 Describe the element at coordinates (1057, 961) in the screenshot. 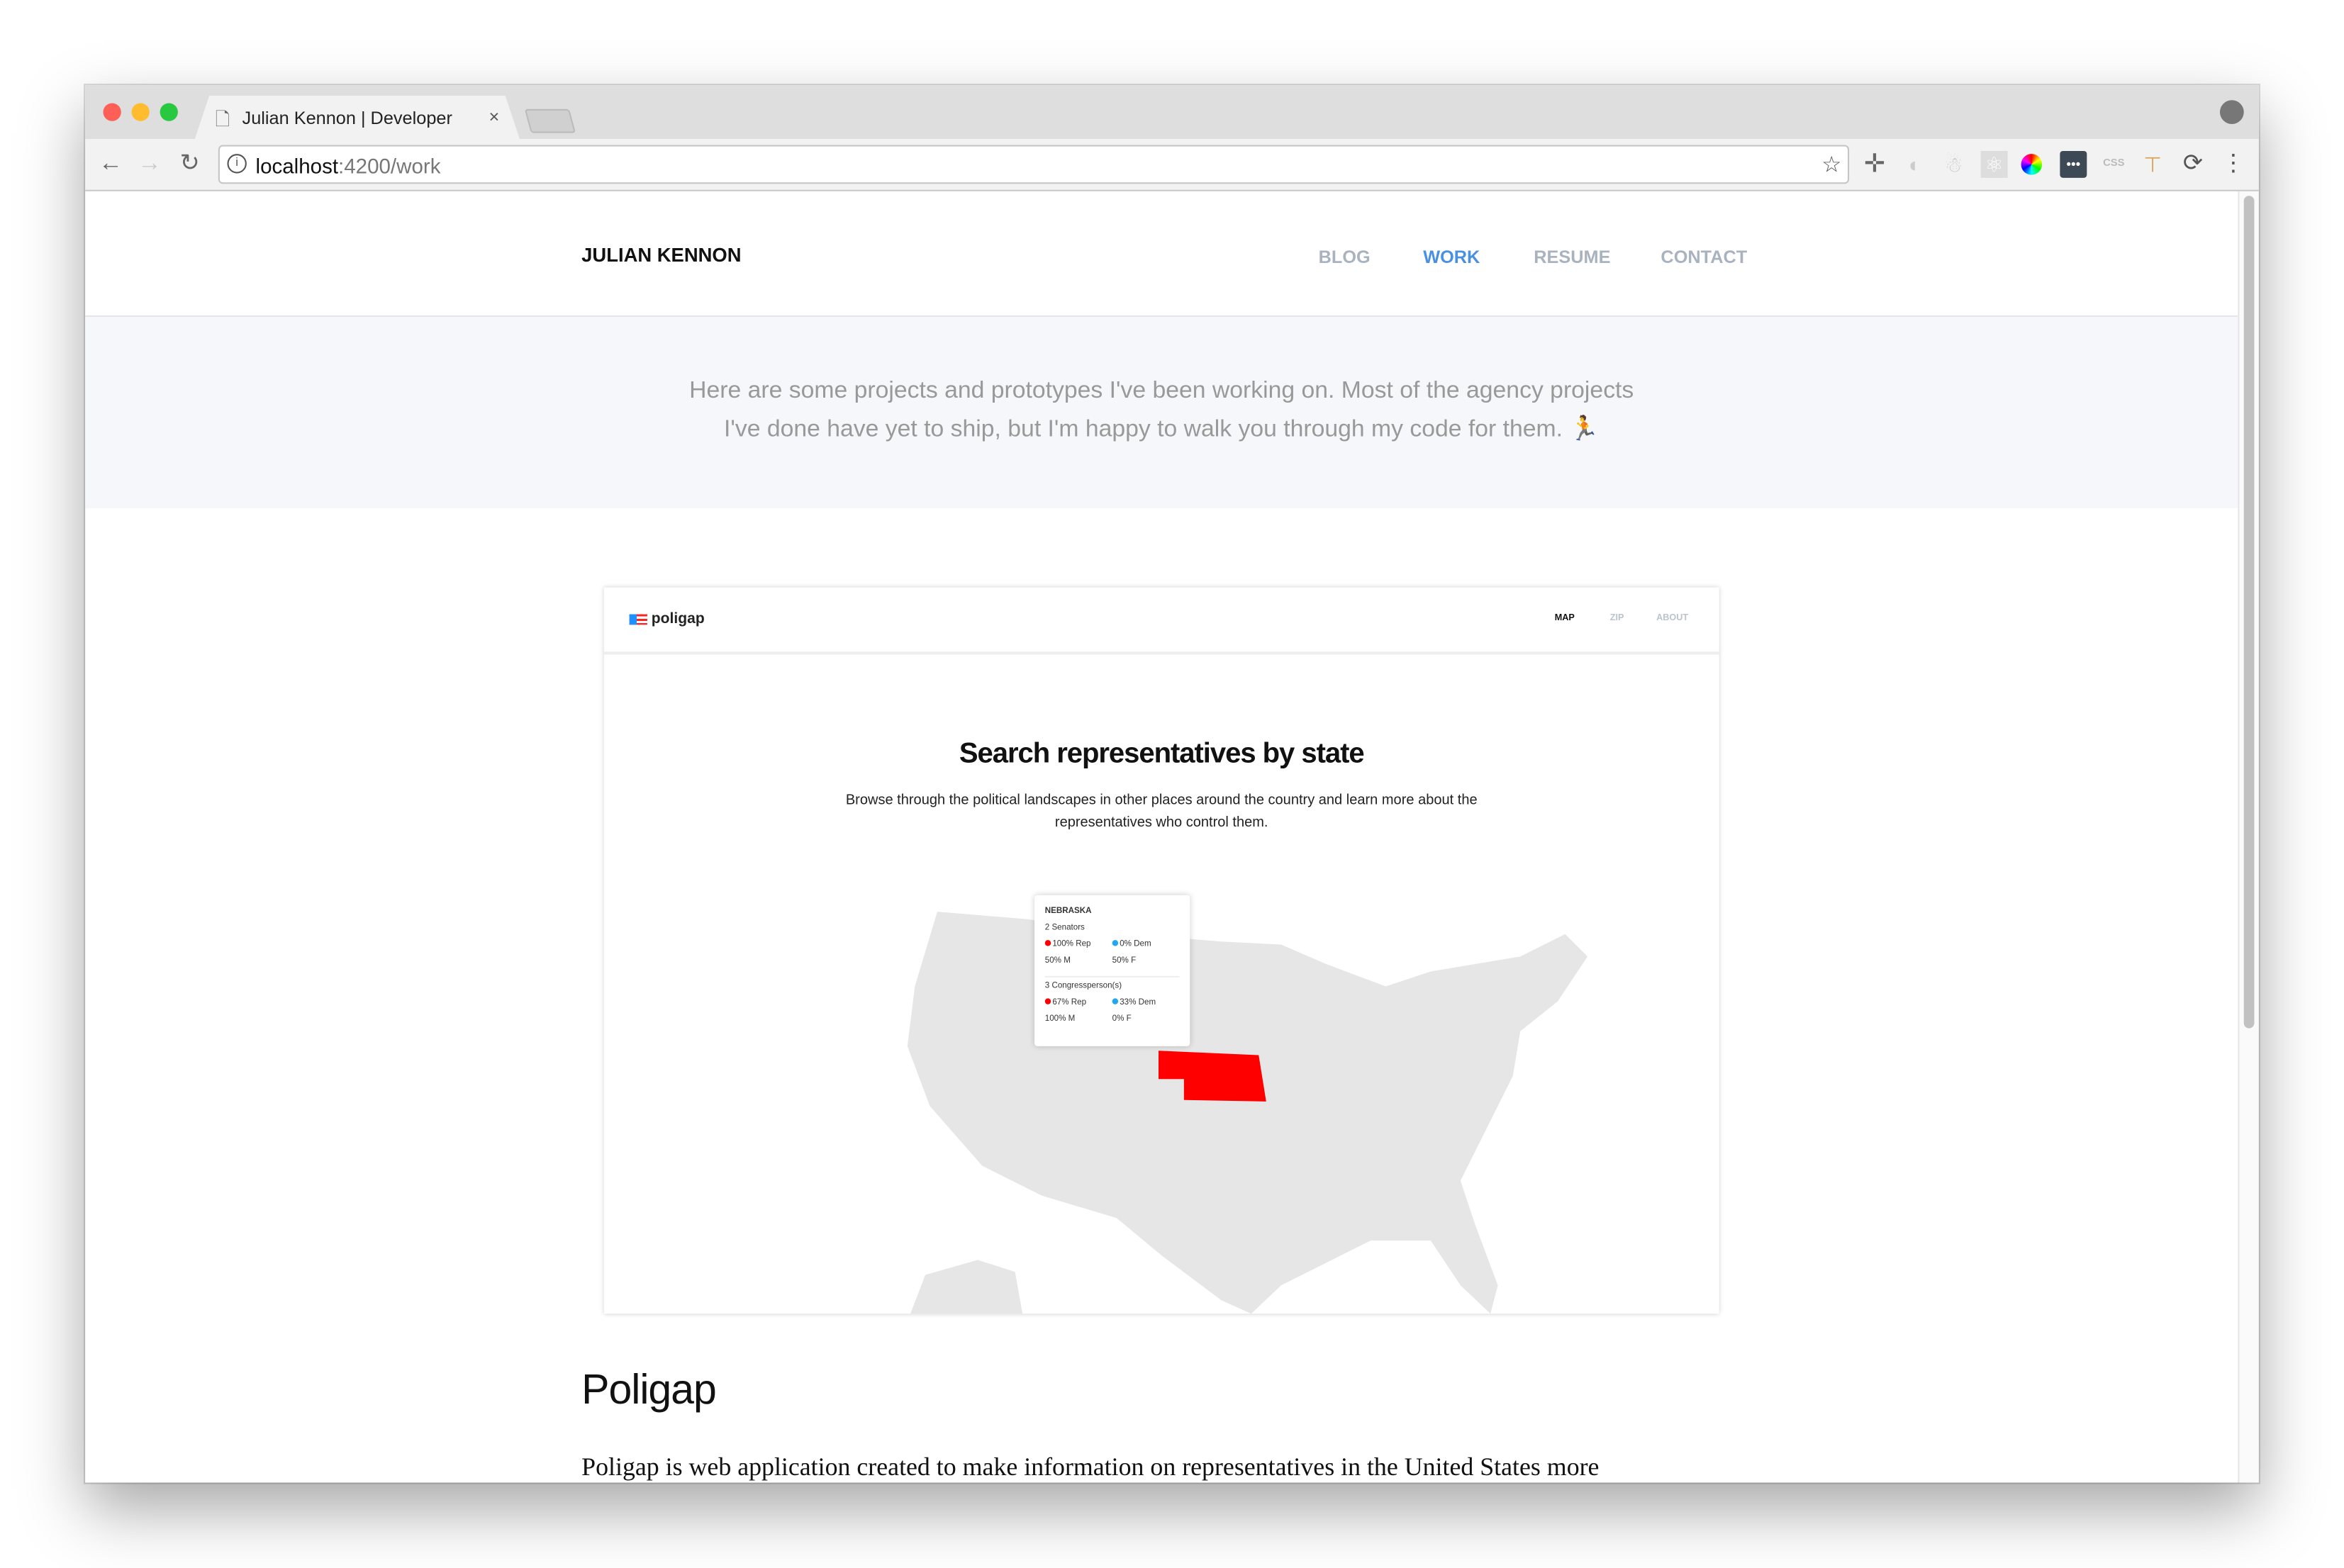

I see `tooltip-sen-male: 50% M` at that location.